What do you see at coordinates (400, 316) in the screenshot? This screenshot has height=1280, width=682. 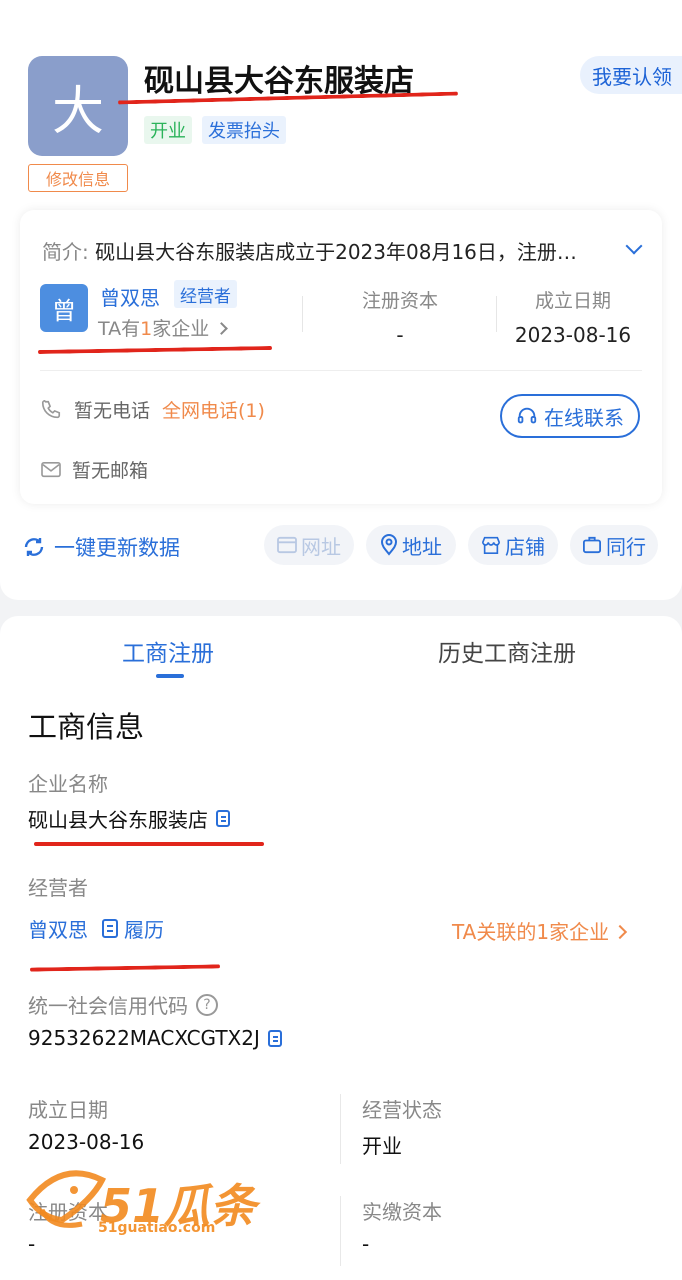 I see `reg-capital-summary: 注册资本 -` at bounding box center [400, 316].